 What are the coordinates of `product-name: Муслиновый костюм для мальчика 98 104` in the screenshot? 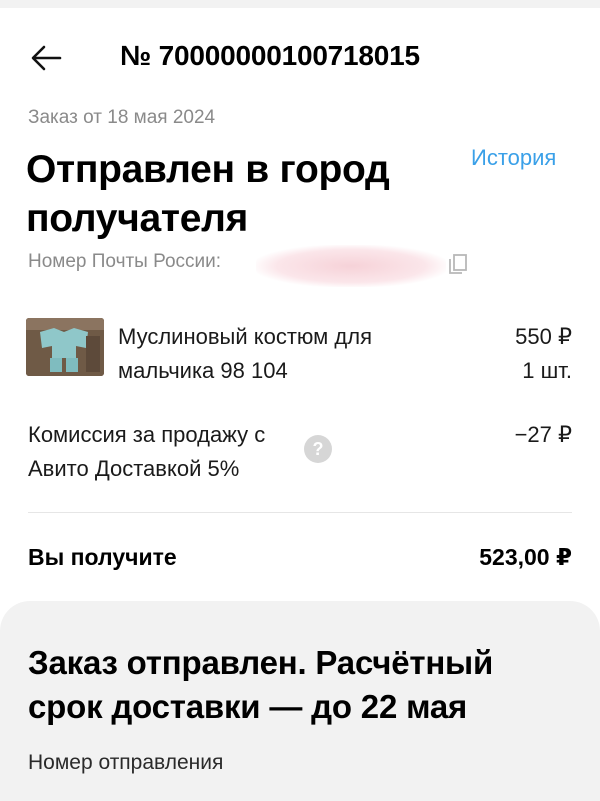 It's located at (278, 354).